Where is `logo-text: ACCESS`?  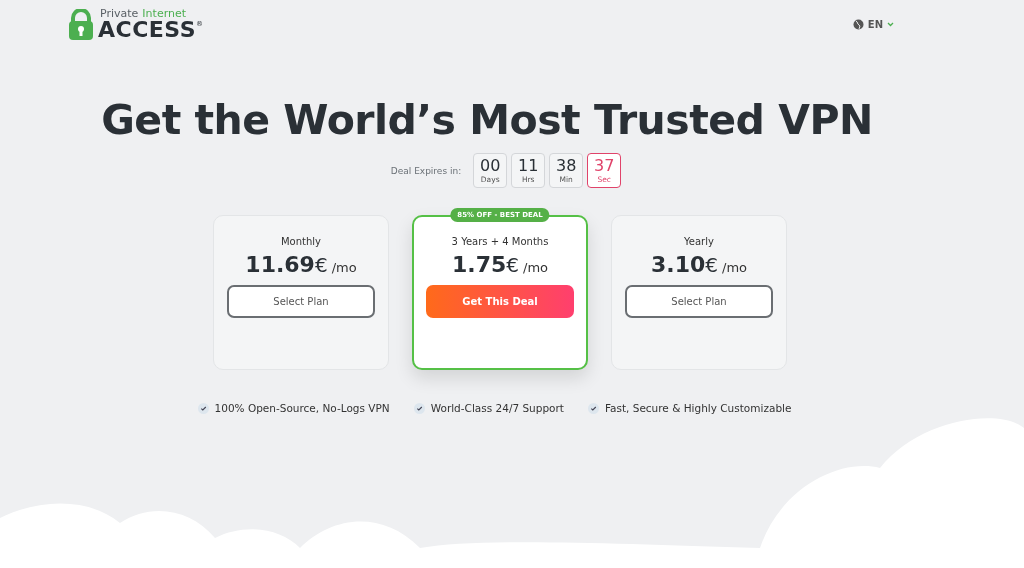
logo-text: ACCESS is located at coordinates (147, 30).